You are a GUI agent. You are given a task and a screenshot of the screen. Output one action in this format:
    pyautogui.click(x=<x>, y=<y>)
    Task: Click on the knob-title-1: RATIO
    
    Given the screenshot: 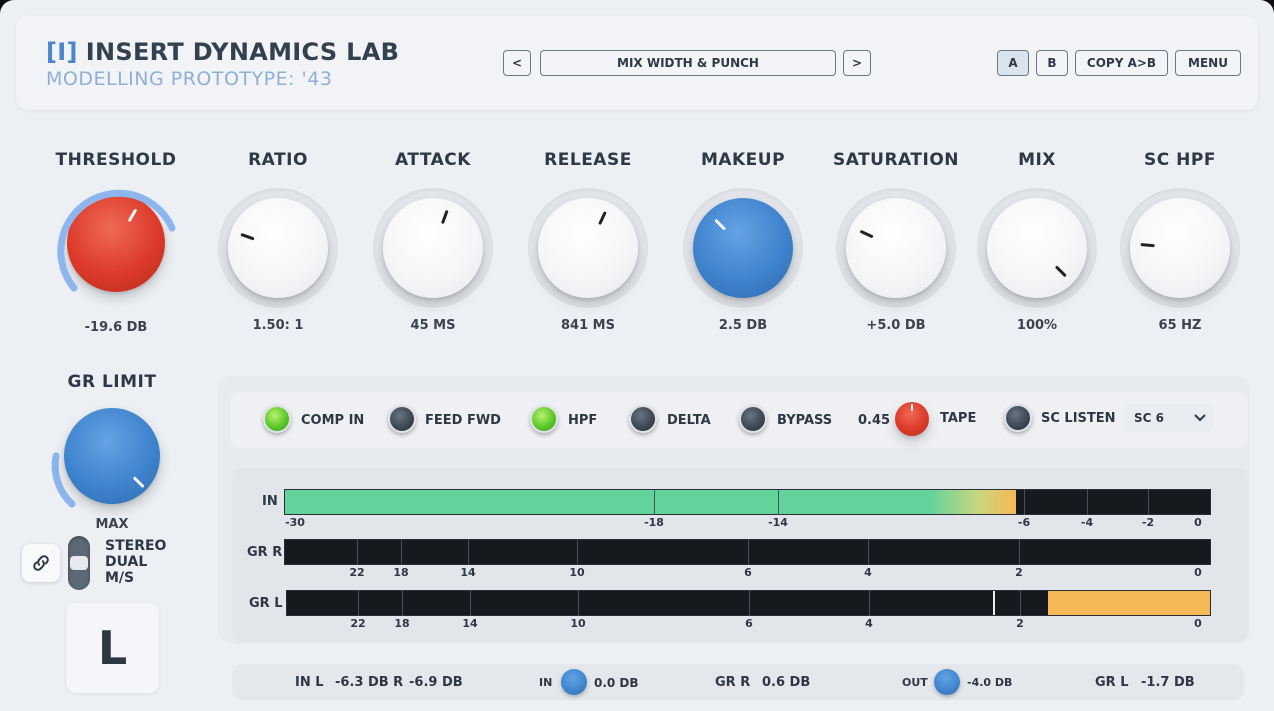 What is the action you would take?
    pyautogui.click(x=278, y=160)
    